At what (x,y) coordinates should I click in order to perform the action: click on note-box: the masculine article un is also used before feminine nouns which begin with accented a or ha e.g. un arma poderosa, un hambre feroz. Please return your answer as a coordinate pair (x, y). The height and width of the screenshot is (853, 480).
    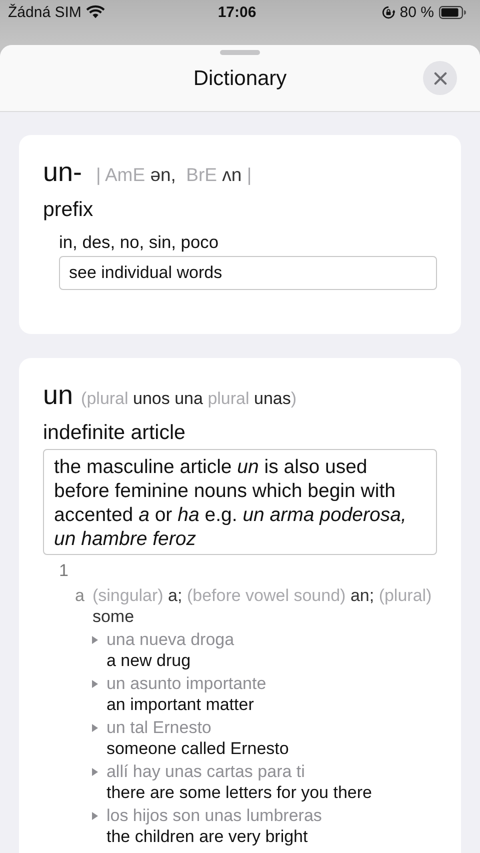
    Looking at the image, I should click on (240, 502).